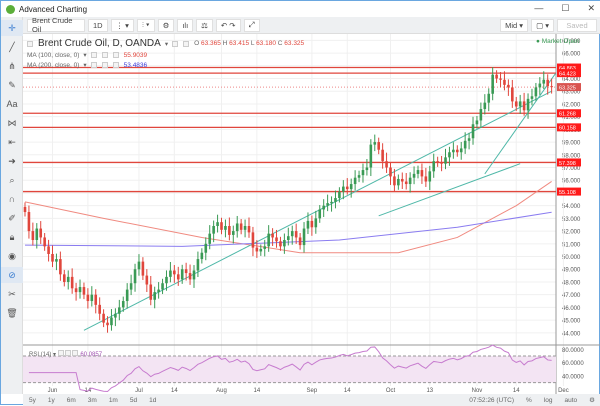  Describe the element at coordinates (12, 237) in the screenshot. I see `lock-icon: 🔒︎` at that location.